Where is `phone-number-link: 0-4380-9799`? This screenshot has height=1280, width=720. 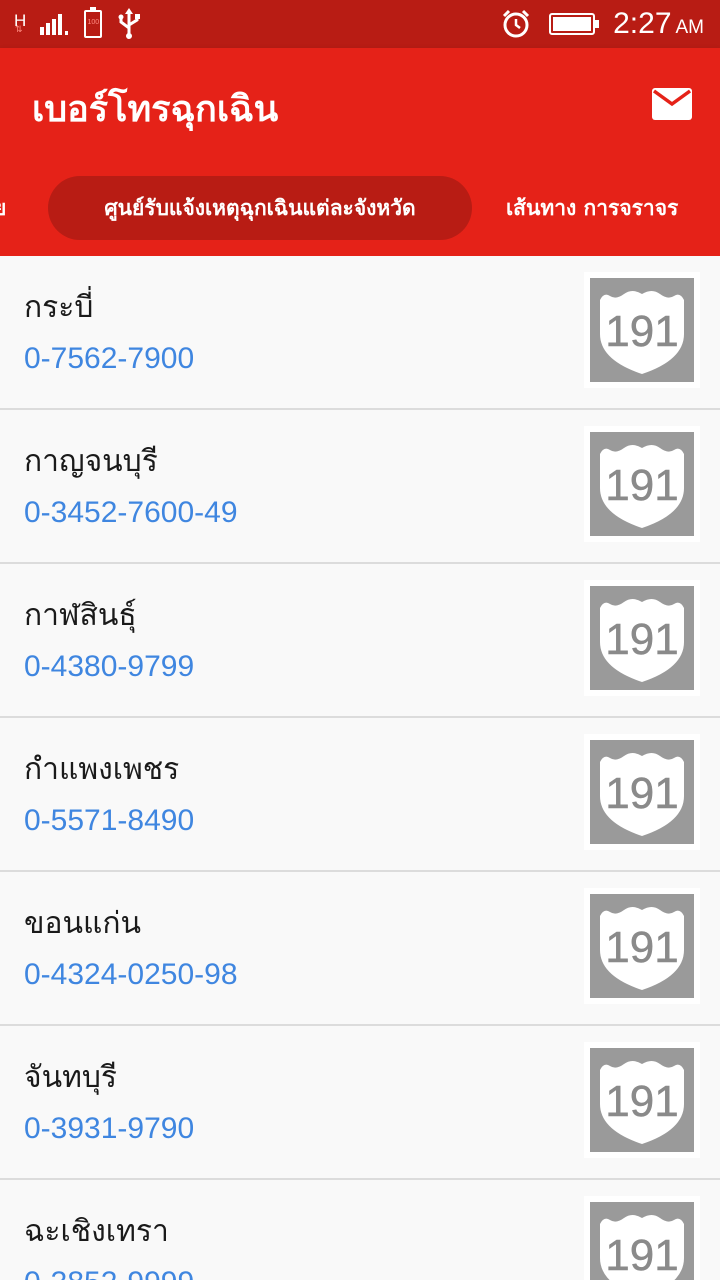 phone-number-link: 0-4380-9799 is located at coordinates (109, 667).